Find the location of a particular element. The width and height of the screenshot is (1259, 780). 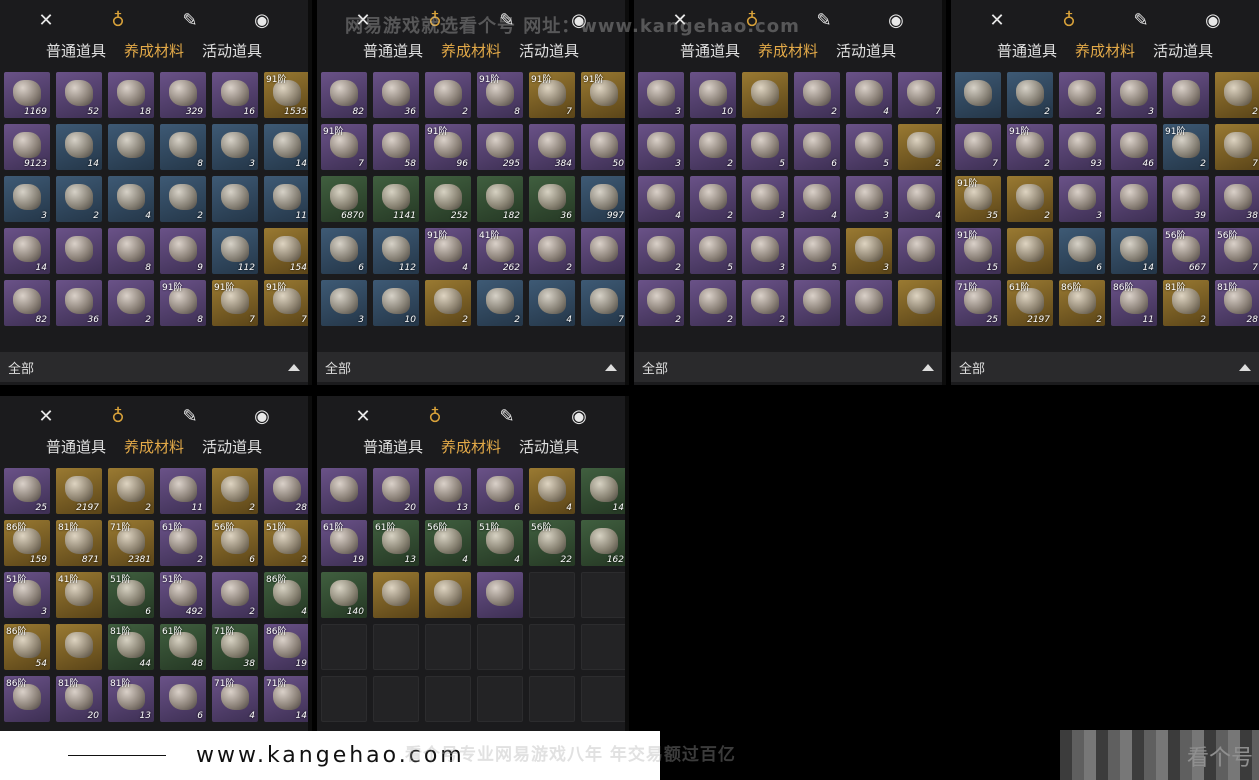

item-slot: 86阶 is located at coordinates (27, 699).